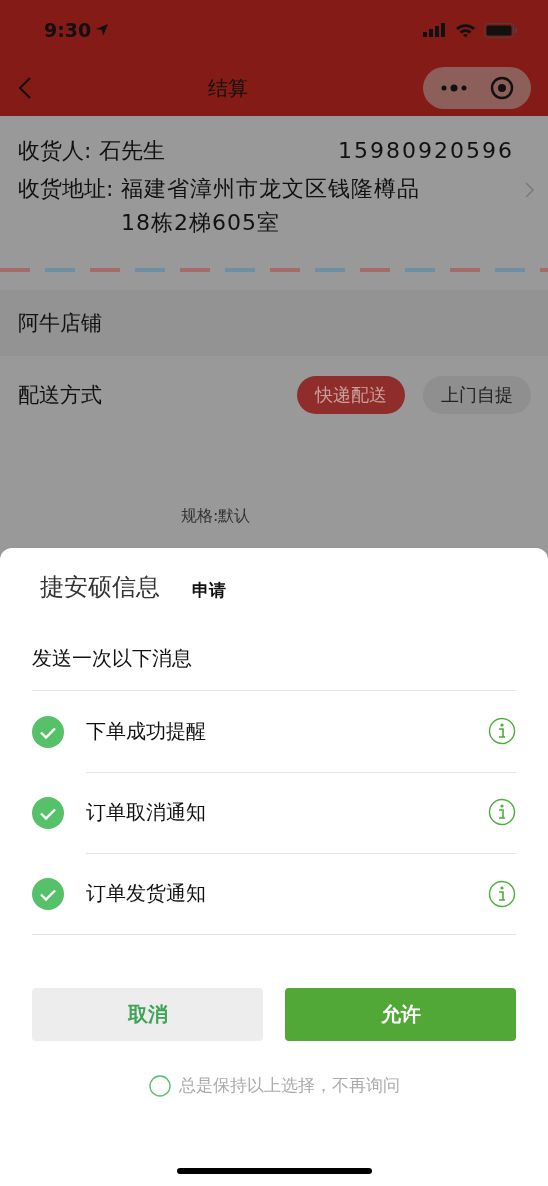 Image resolution: width=548 pixels, height=1186 pixels. I want to click on cancel-button: 取消, so click(147, 1014).